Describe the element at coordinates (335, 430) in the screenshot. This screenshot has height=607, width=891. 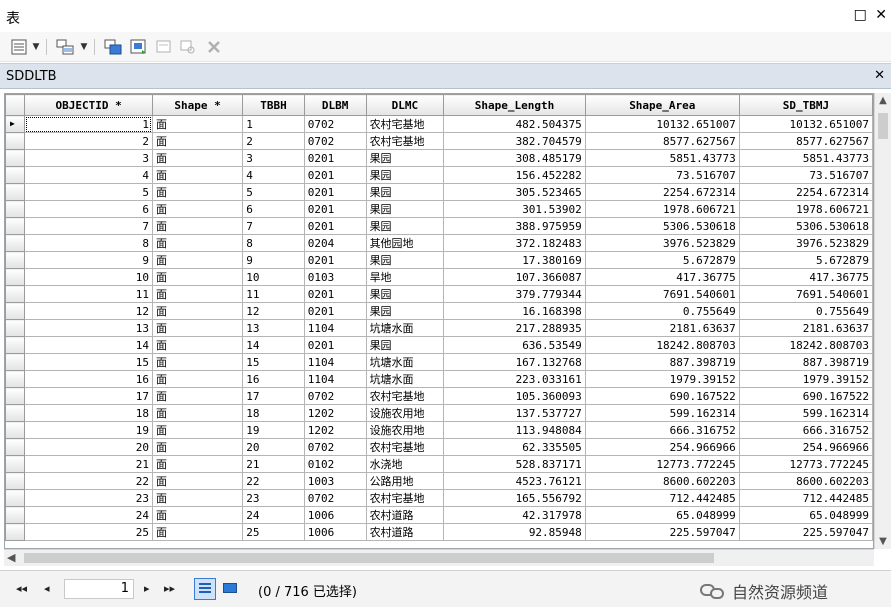
I see `table-cell: 1202` at that location.